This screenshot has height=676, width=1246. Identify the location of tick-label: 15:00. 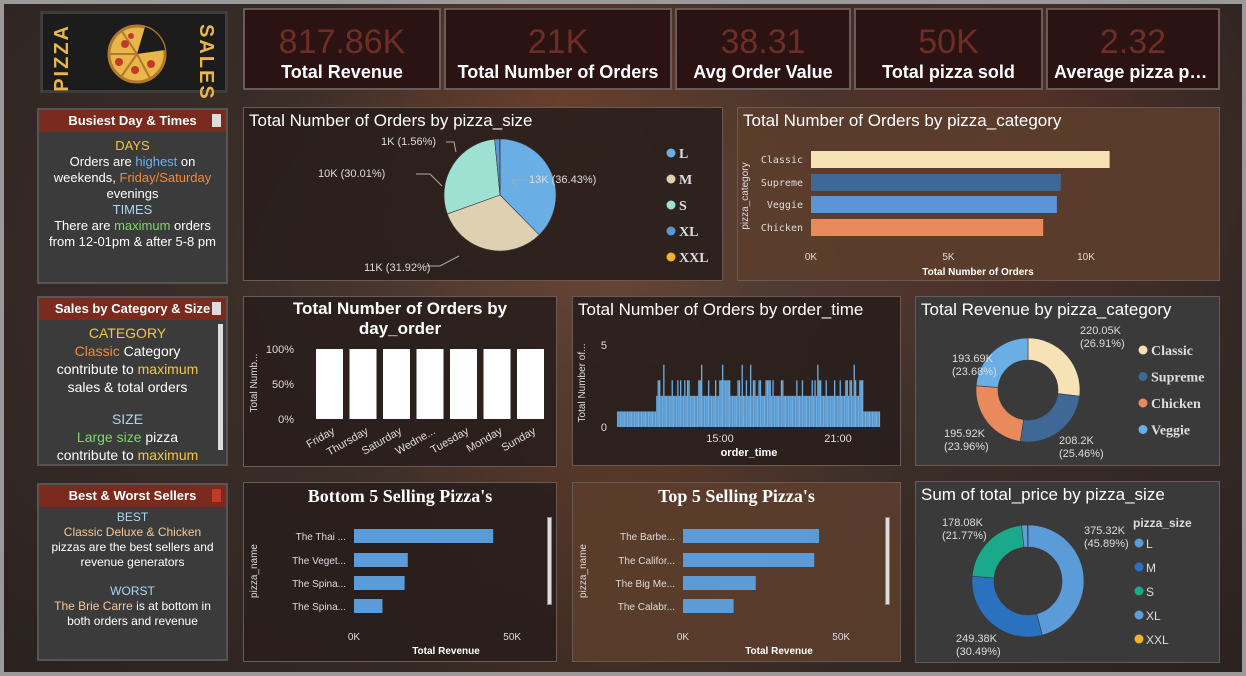
(720, 439).